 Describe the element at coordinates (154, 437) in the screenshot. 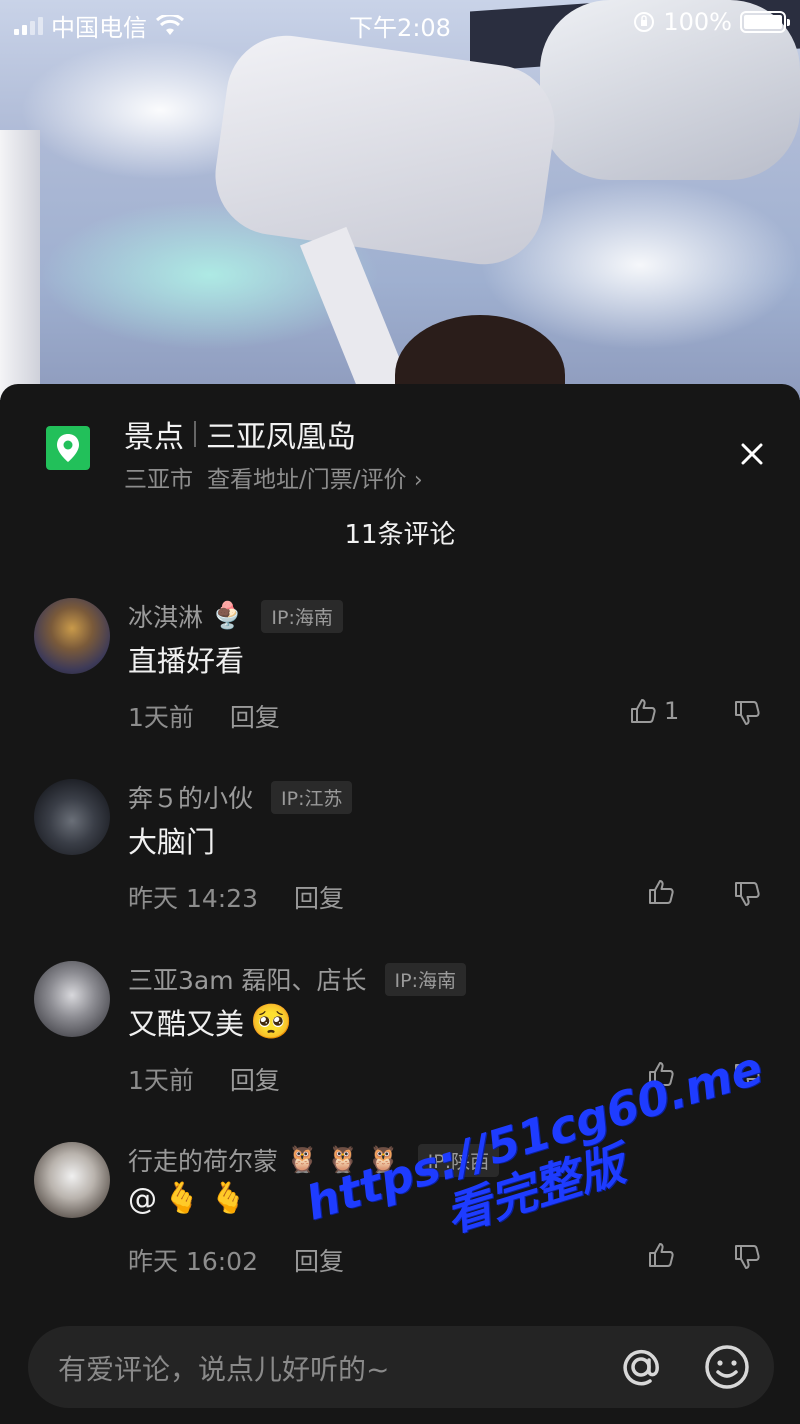

I see `poi-category: 景点` at that location.